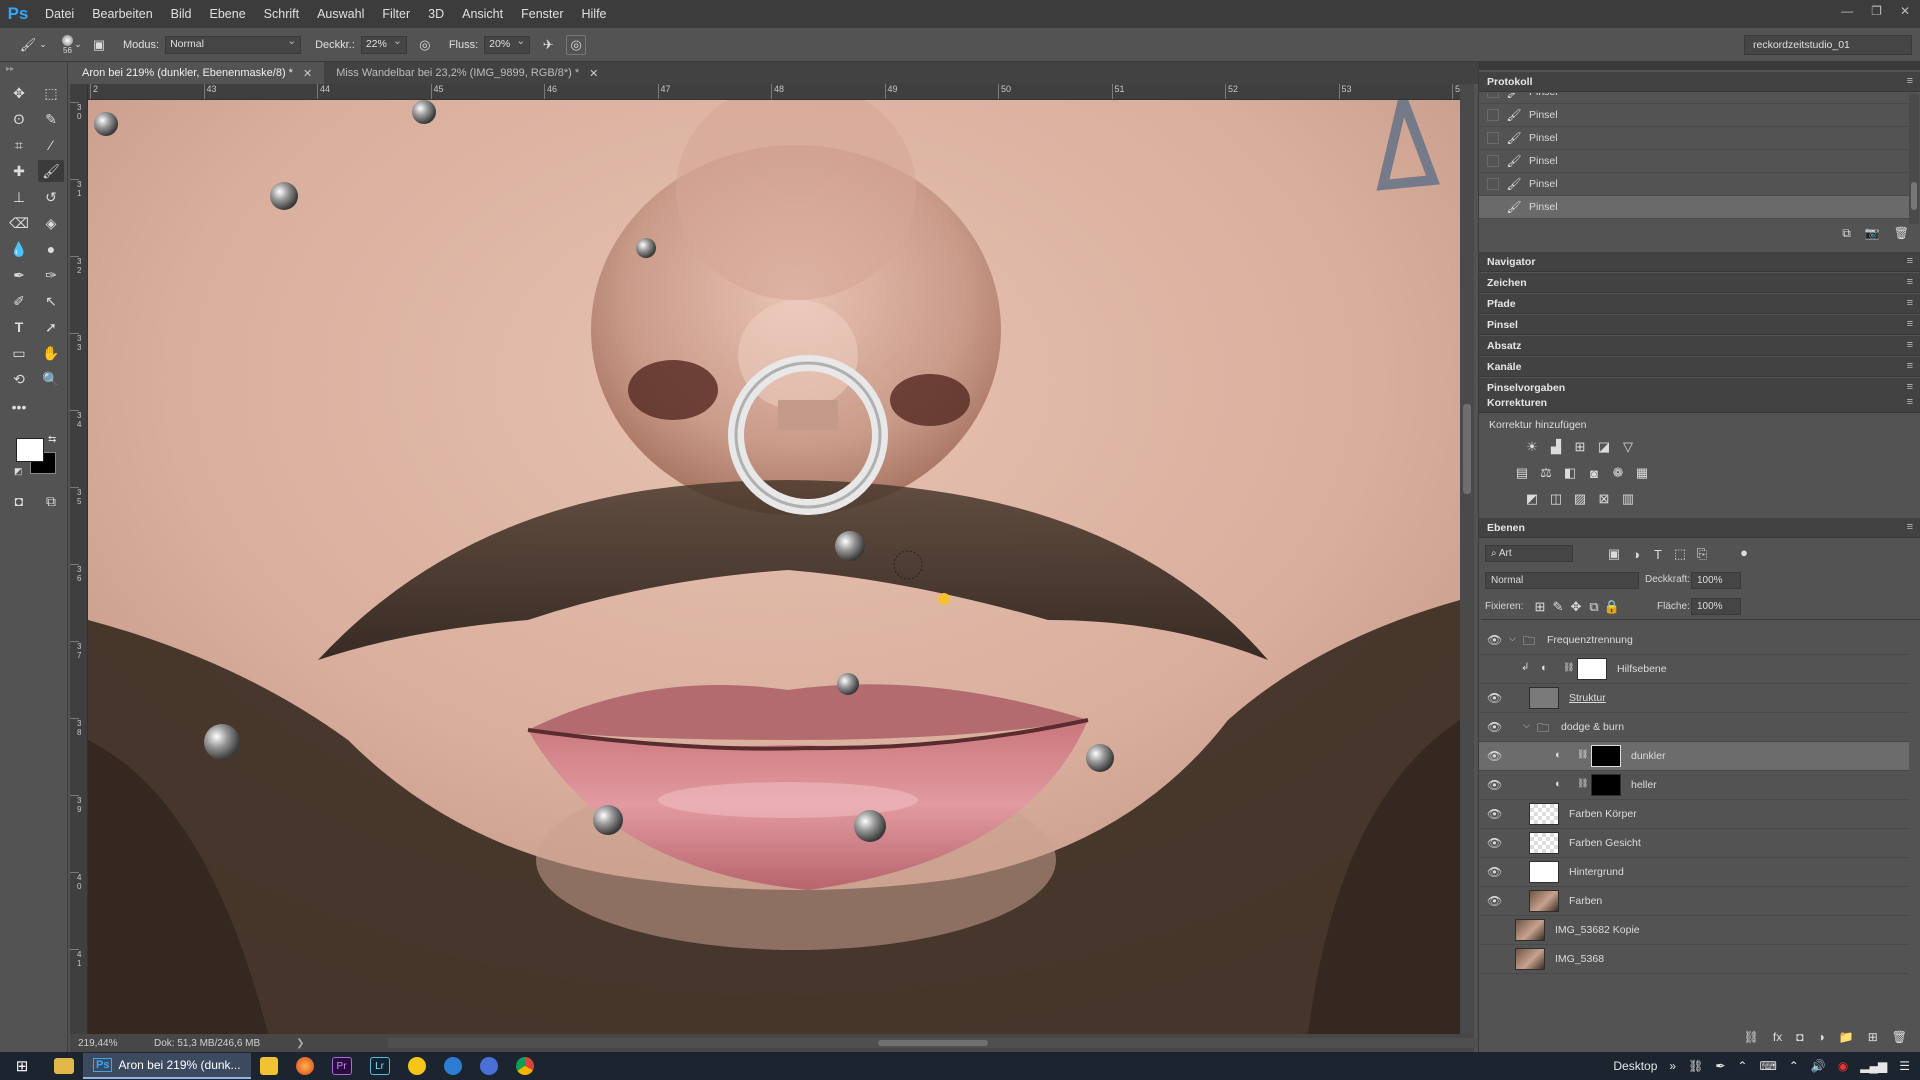 This screenshot has height=1080, width=1920. I want to click on direct-selection-tool-icon: ➚, so click(51, 327).